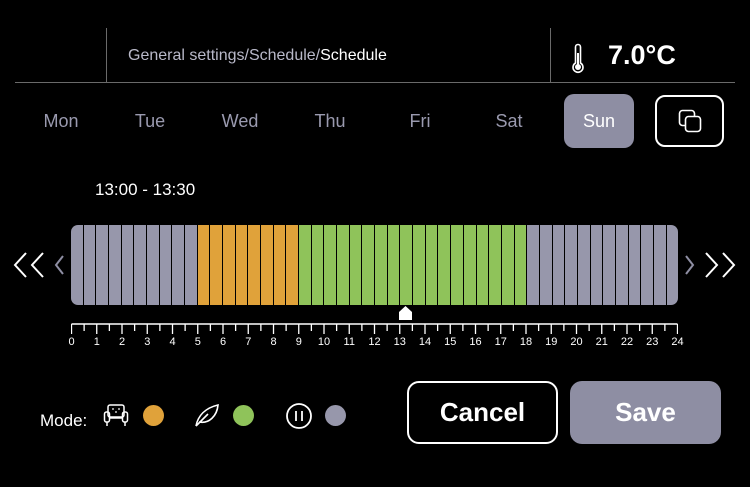 This screenshot has height=487, width=750. What do you see at coordinates (374, 328) in the screenshot?
I see `hour-ruler` at bounding box center [374, 328].